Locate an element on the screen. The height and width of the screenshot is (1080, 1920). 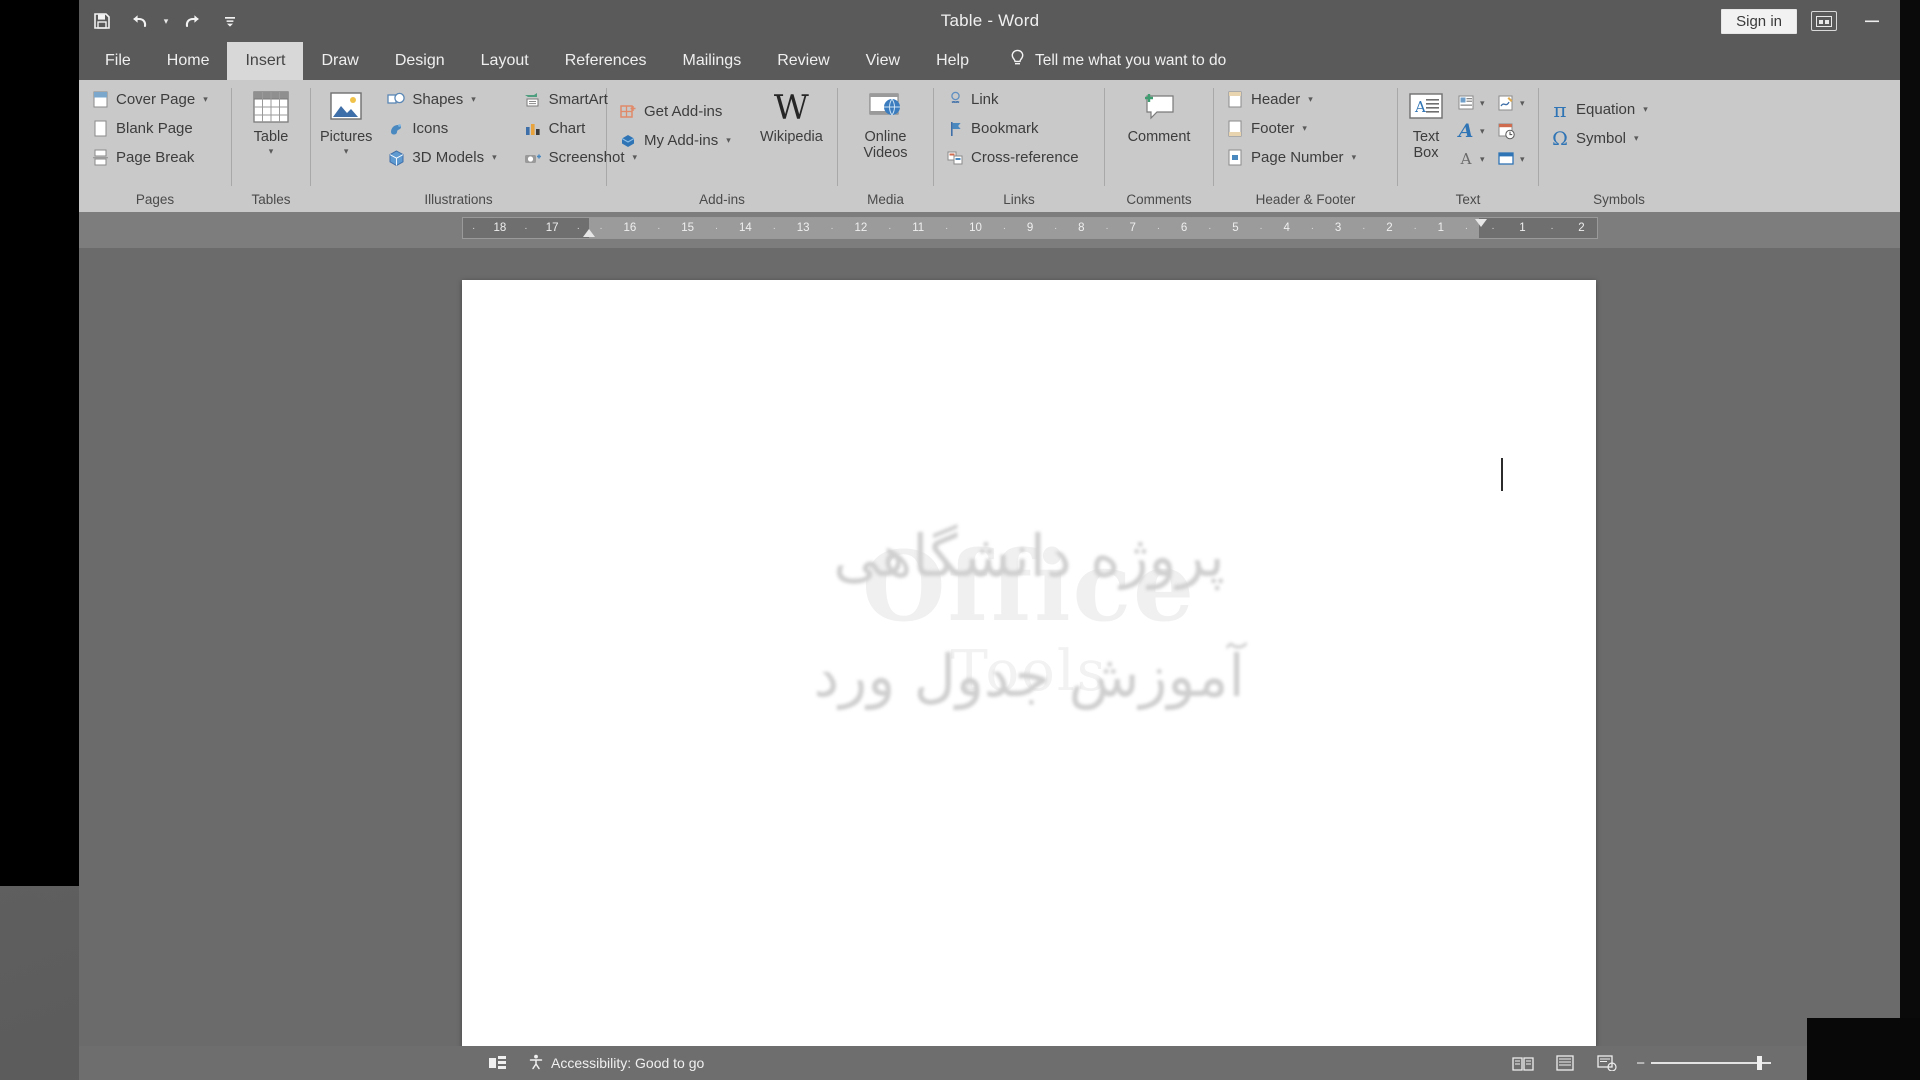
tab-design: Design is located at coordinates (420, 61).